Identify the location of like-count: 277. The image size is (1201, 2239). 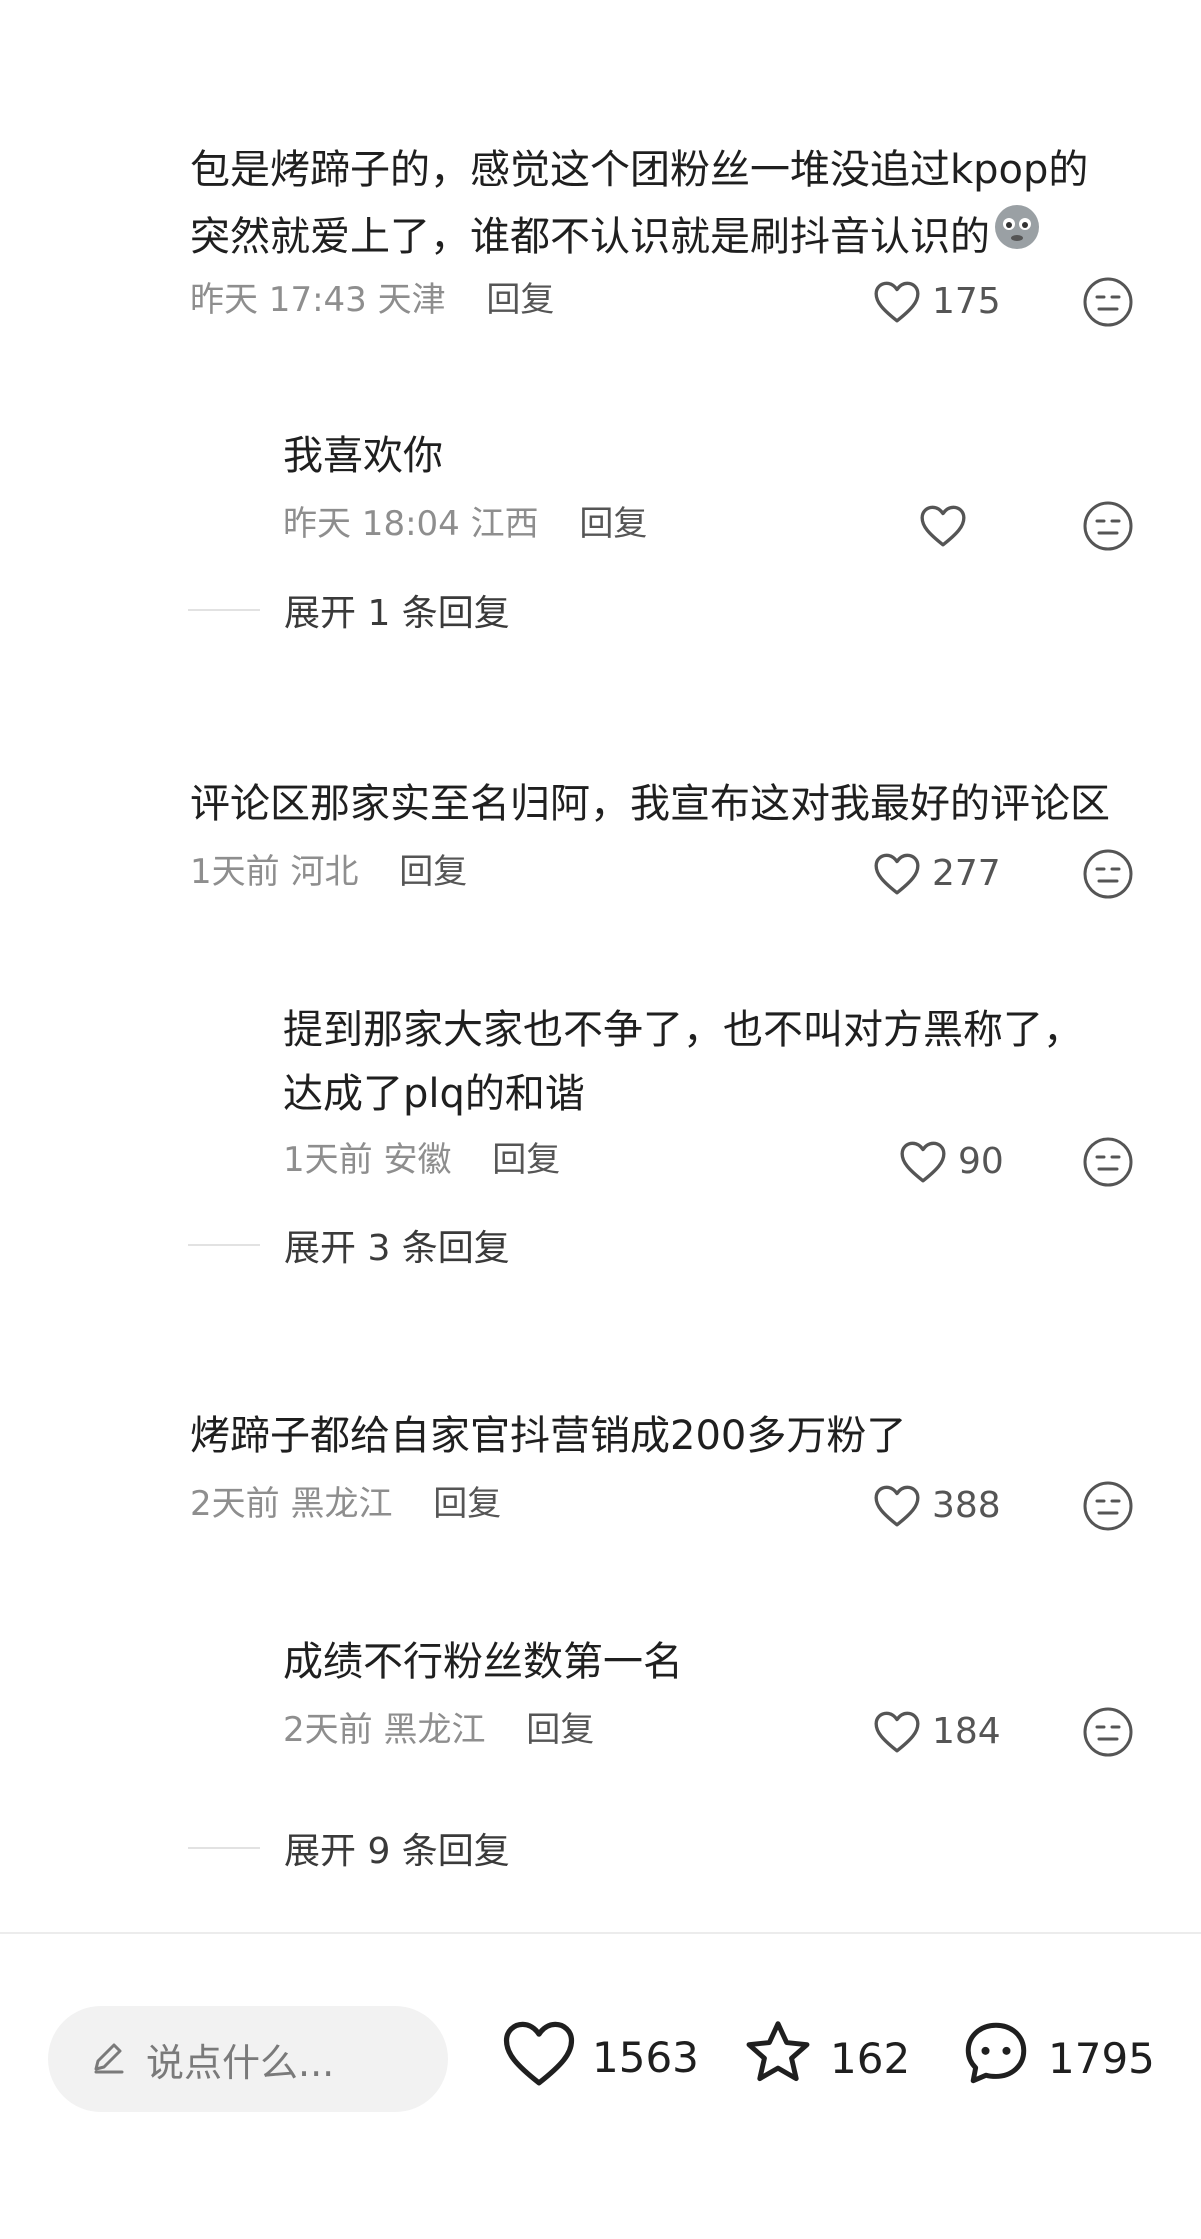
(966, 873).